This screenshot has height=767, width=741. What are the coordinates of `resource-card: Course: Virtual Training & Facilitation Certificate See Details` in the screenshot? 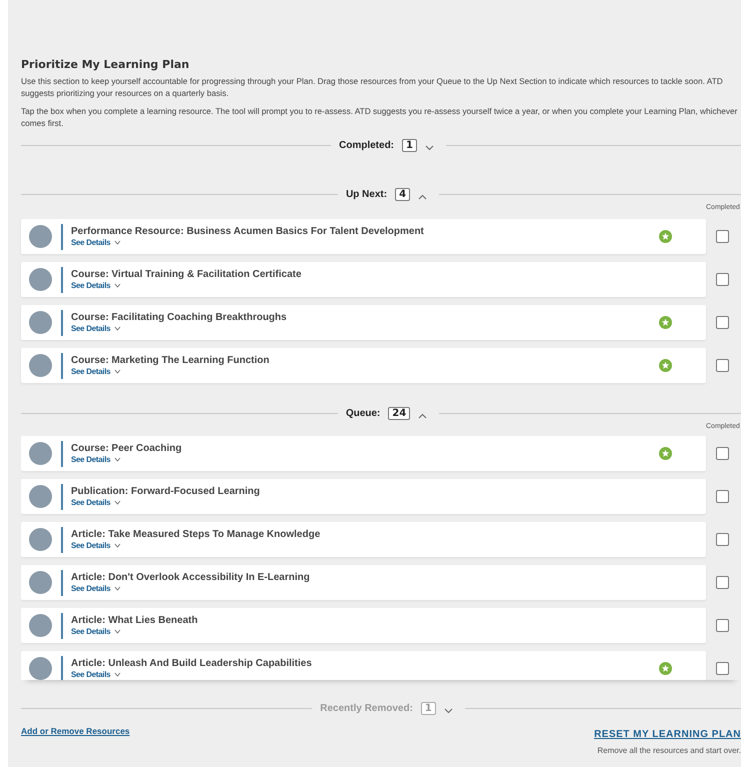 It's located at (363, 279).